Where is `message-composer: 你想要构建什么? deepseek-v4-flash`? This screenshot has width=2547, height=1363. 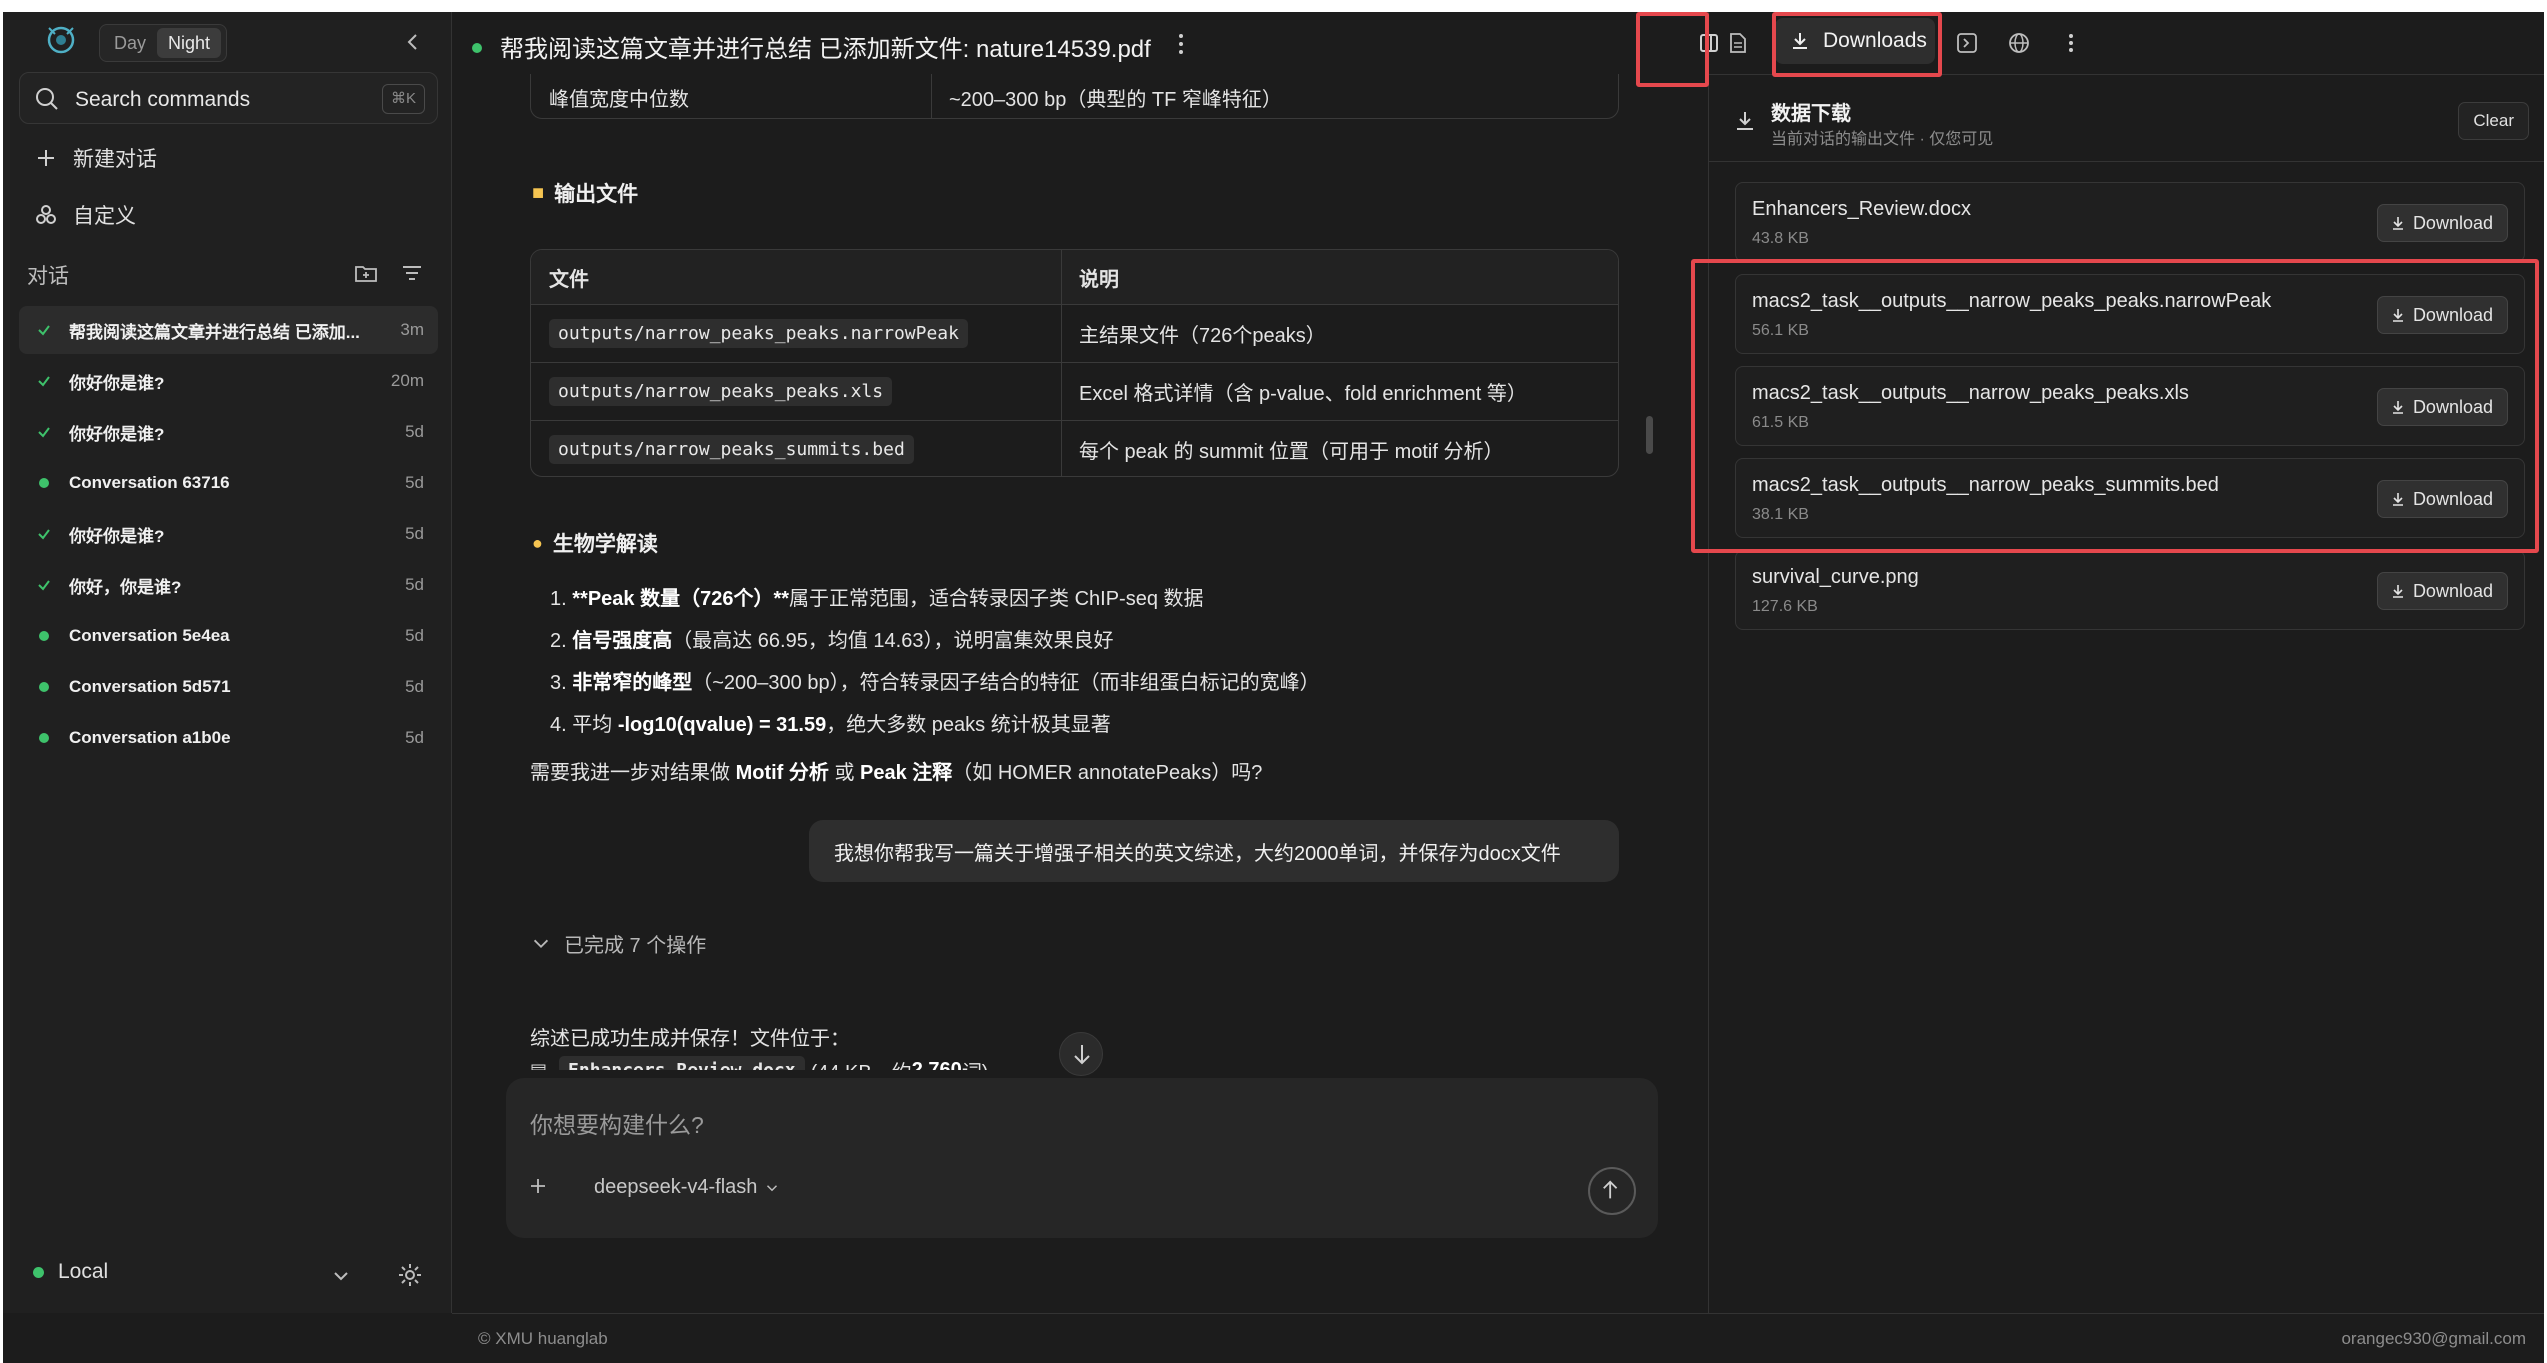 message-composer: 你想要构建什么? deepseek-v4-flash is located at coordinates (1082, 1158).